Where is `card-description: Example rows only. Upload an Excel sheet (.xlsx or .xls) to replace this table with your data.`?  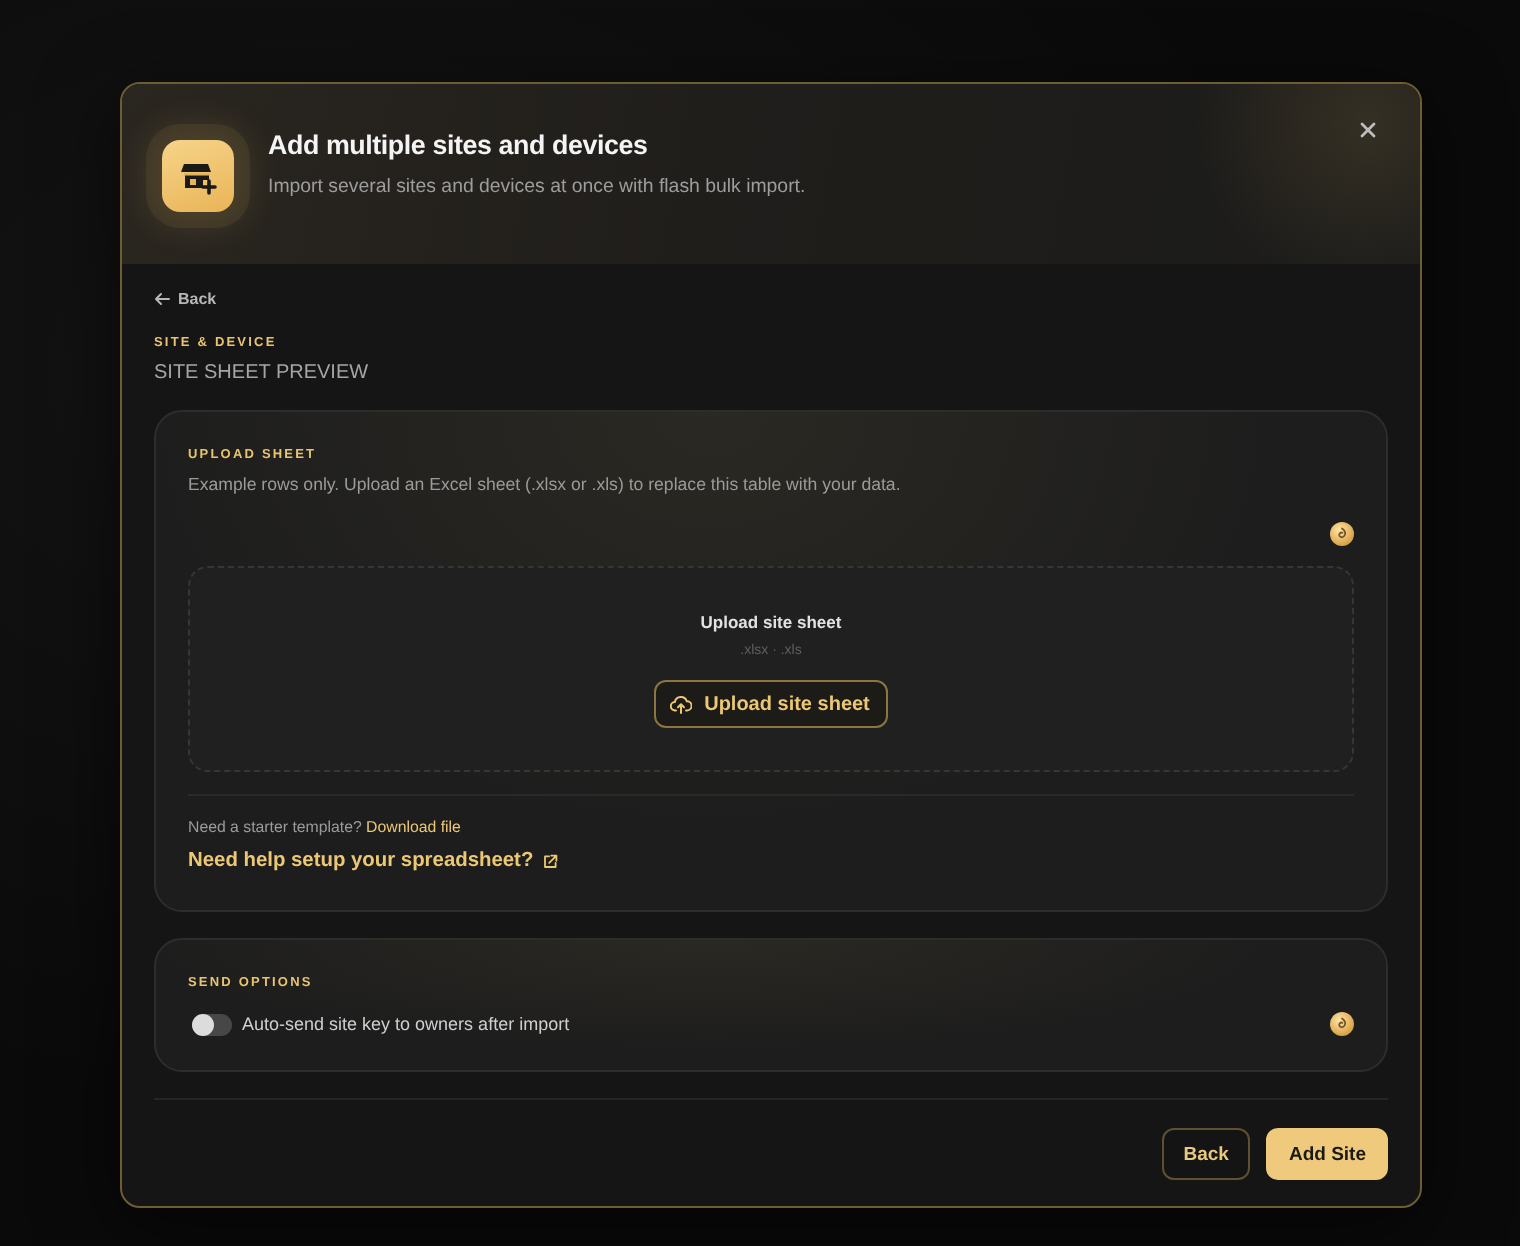
card-description: Example rows only. Upload an Excel sheet (.xlsx or .xls) to replace this table with your data. is located at coordinates (545, 484).